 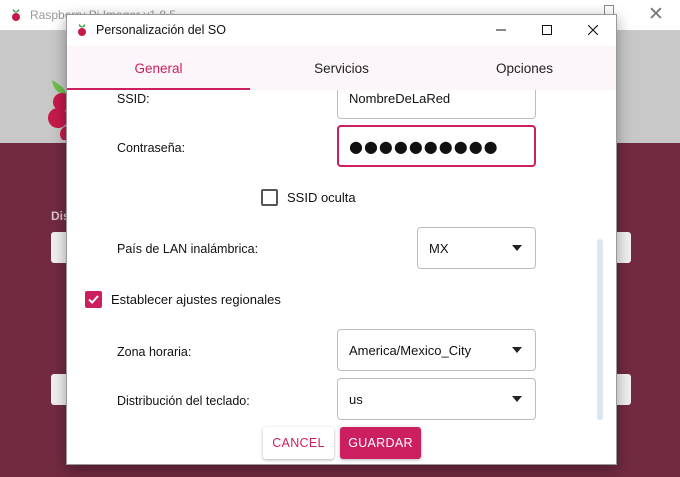 What do you see at coordinates (436, 399) in the screenshot?
I see `keyboard-layout-select: us` at bounding box center [436, 399].